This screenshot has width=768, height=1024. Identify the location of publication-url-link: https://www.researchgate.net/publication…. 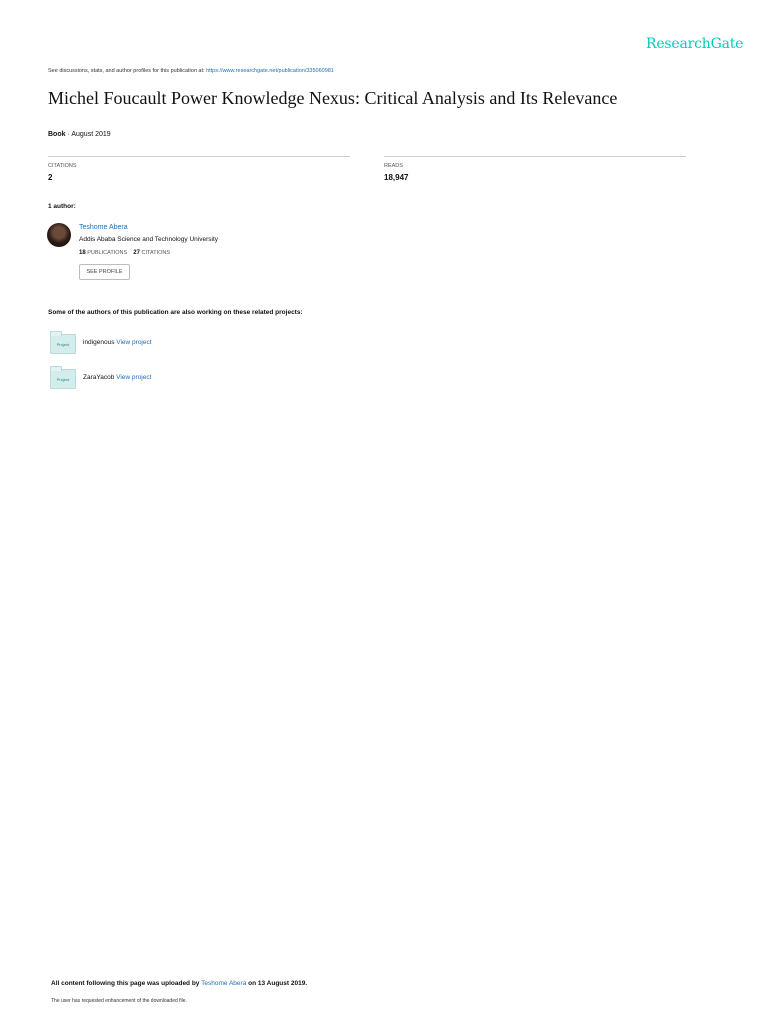
(270, 71).